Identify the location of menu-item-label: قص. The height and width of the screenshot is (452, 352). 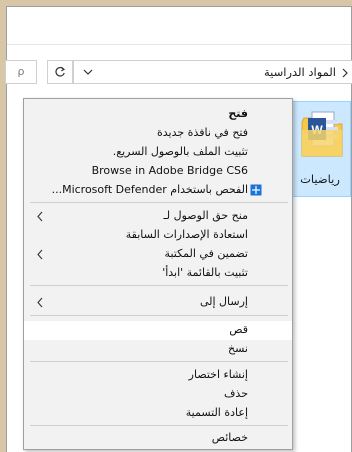
(238, 329).